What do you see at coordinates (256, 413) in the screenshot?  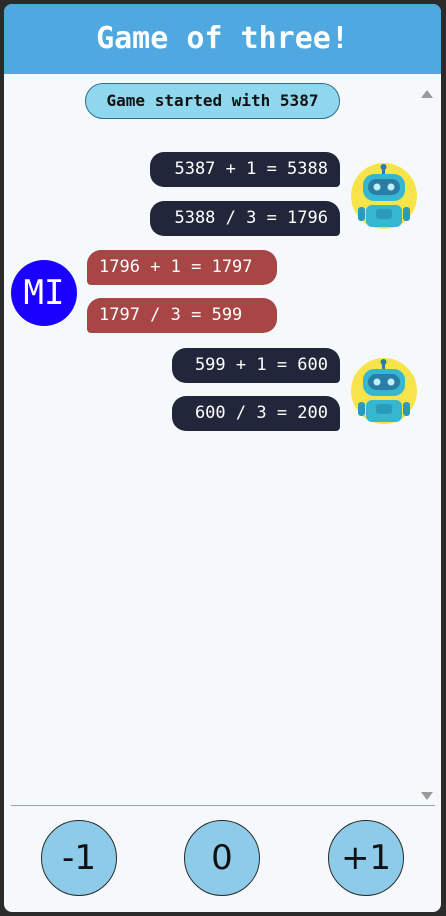 I see `bot-message: 600 / 3 = 200` at bounding box center [256, 413].